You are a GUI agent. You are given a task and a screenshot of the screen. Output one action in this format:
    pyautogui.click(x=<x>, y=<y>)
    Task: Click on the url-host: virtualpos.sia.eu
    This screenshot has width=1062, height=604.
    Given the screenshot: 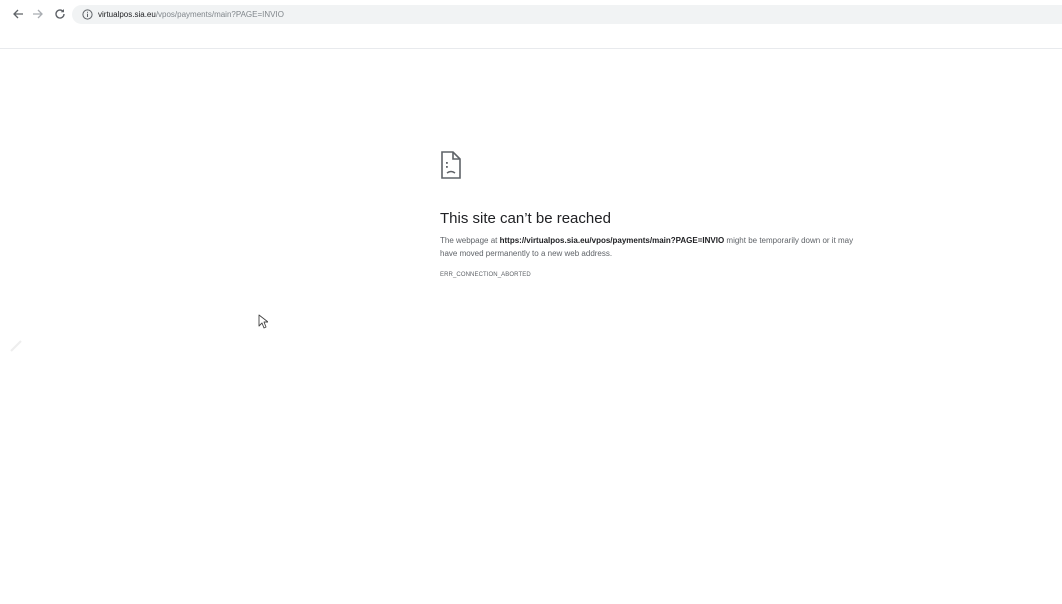 What is the action you would take?
    pyautogui.click(x=127, y=14)
    